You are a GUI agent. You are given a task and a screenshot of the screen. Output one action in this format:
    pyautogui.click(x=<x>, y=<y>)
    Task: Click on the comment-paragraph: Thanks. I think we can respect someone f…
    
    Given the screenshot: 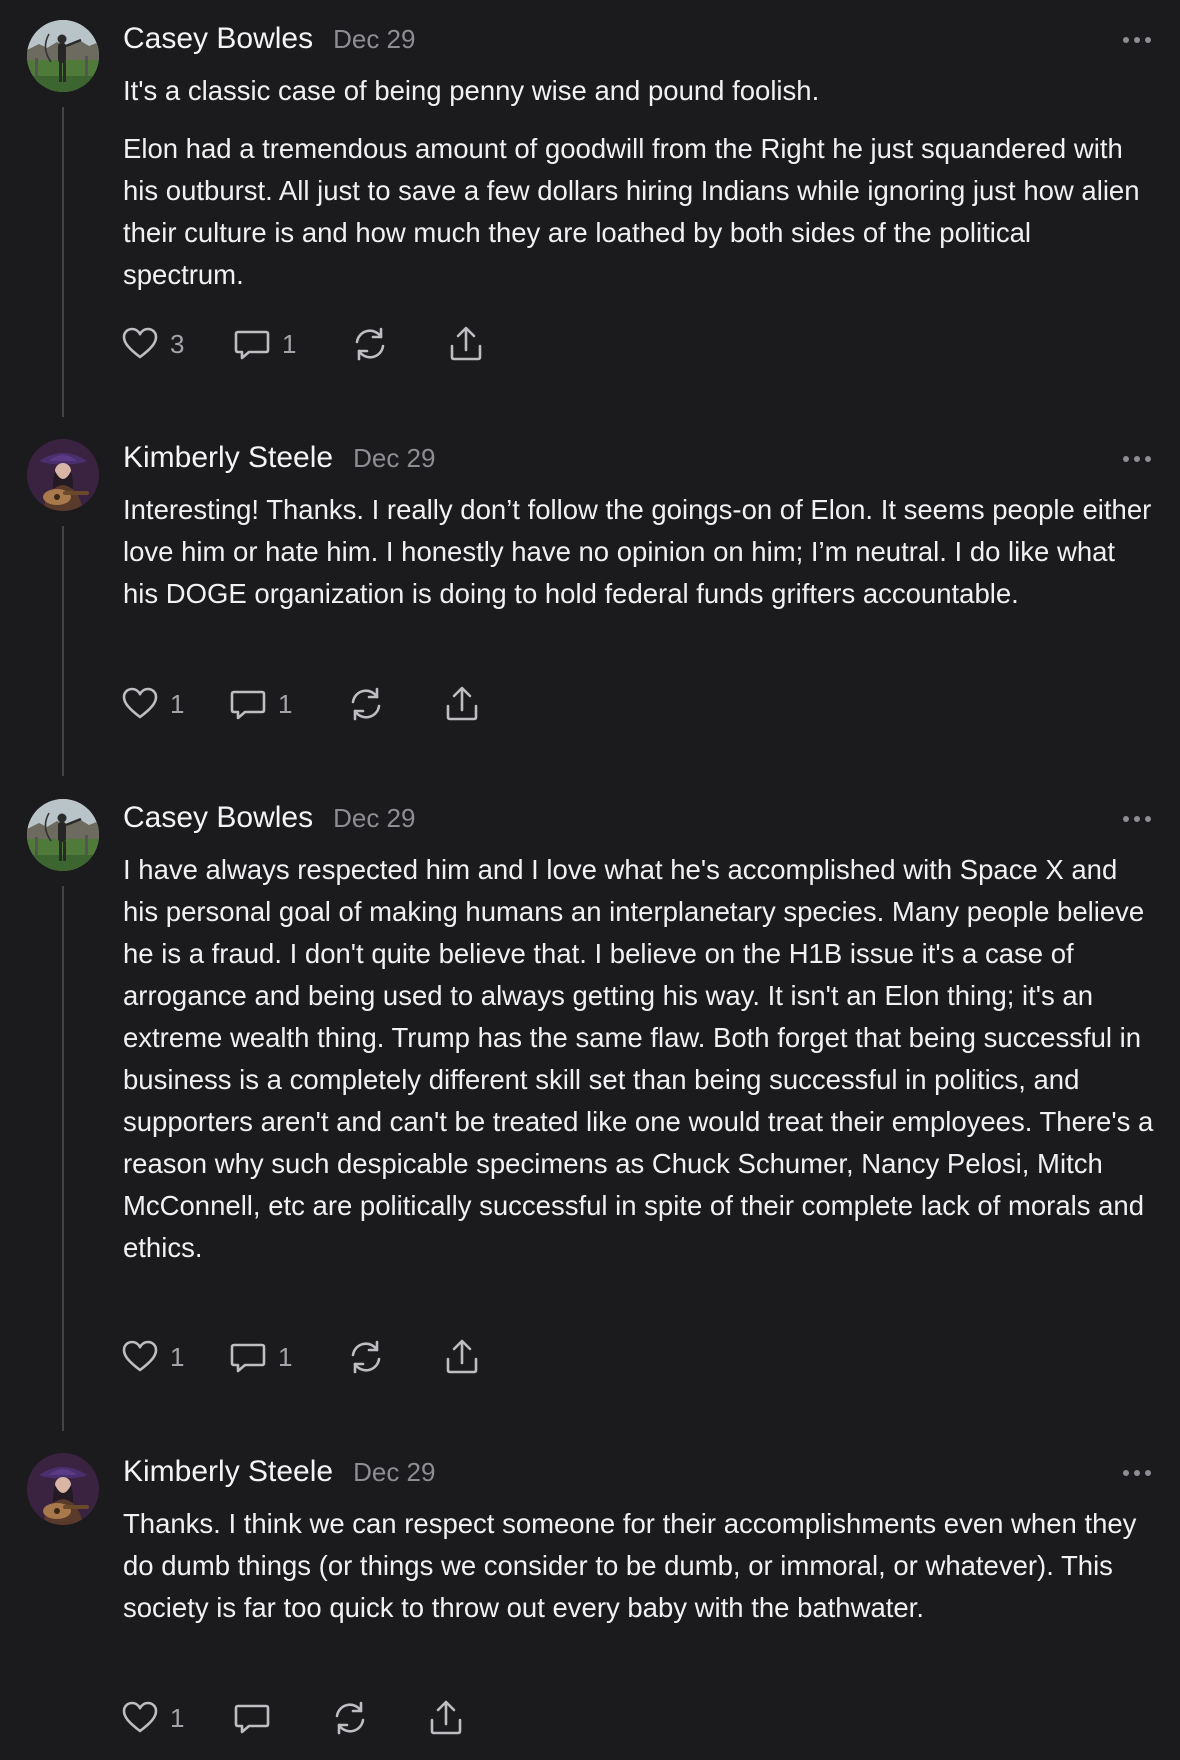 What is the action you would take?
    pyautogui.click(x=630, y=1565)
    